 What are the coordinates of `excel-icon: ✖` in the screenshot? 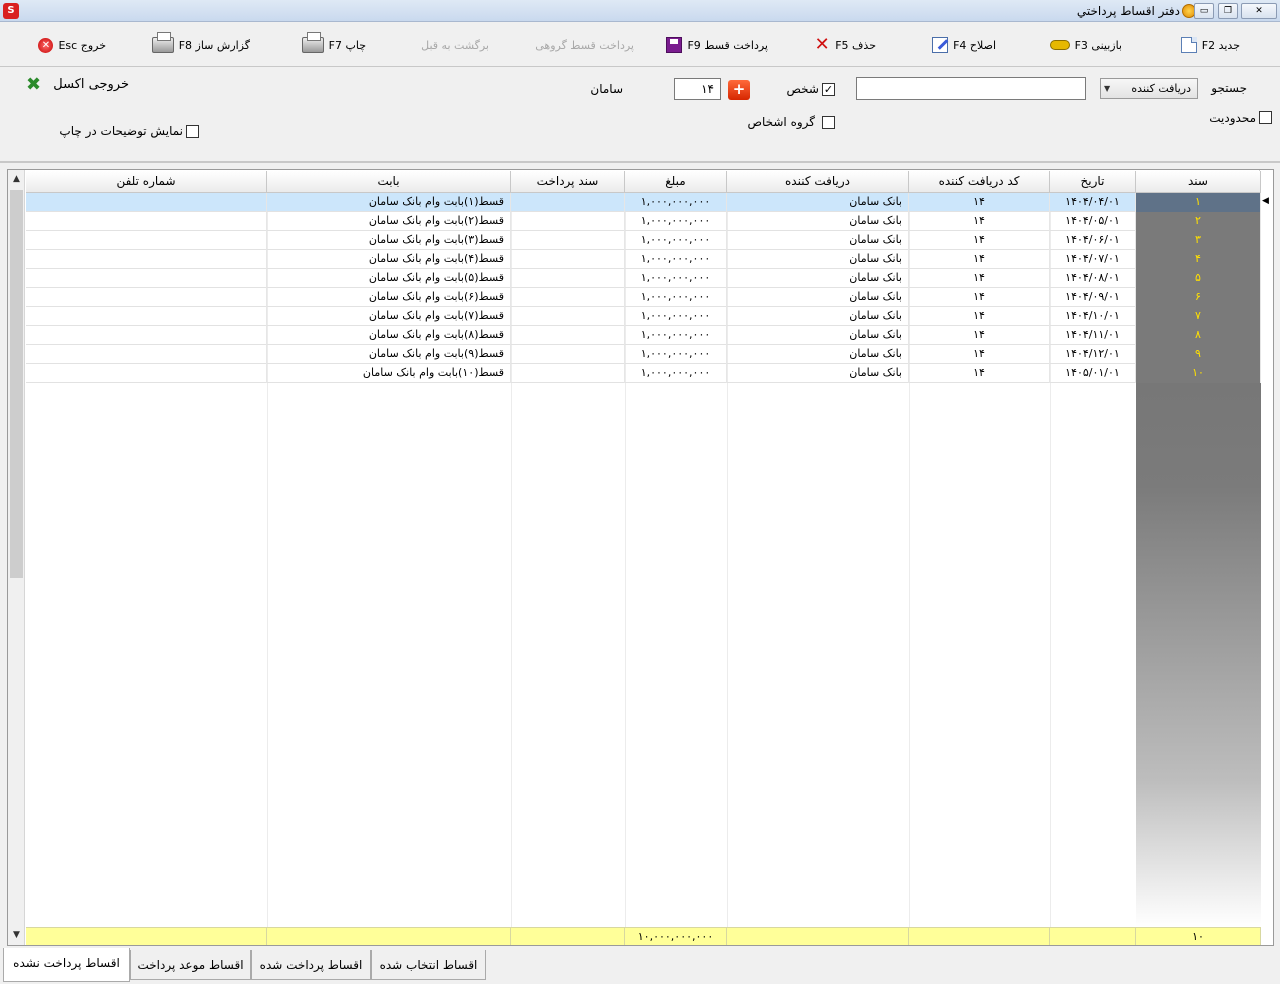 It's located at (37, 85).